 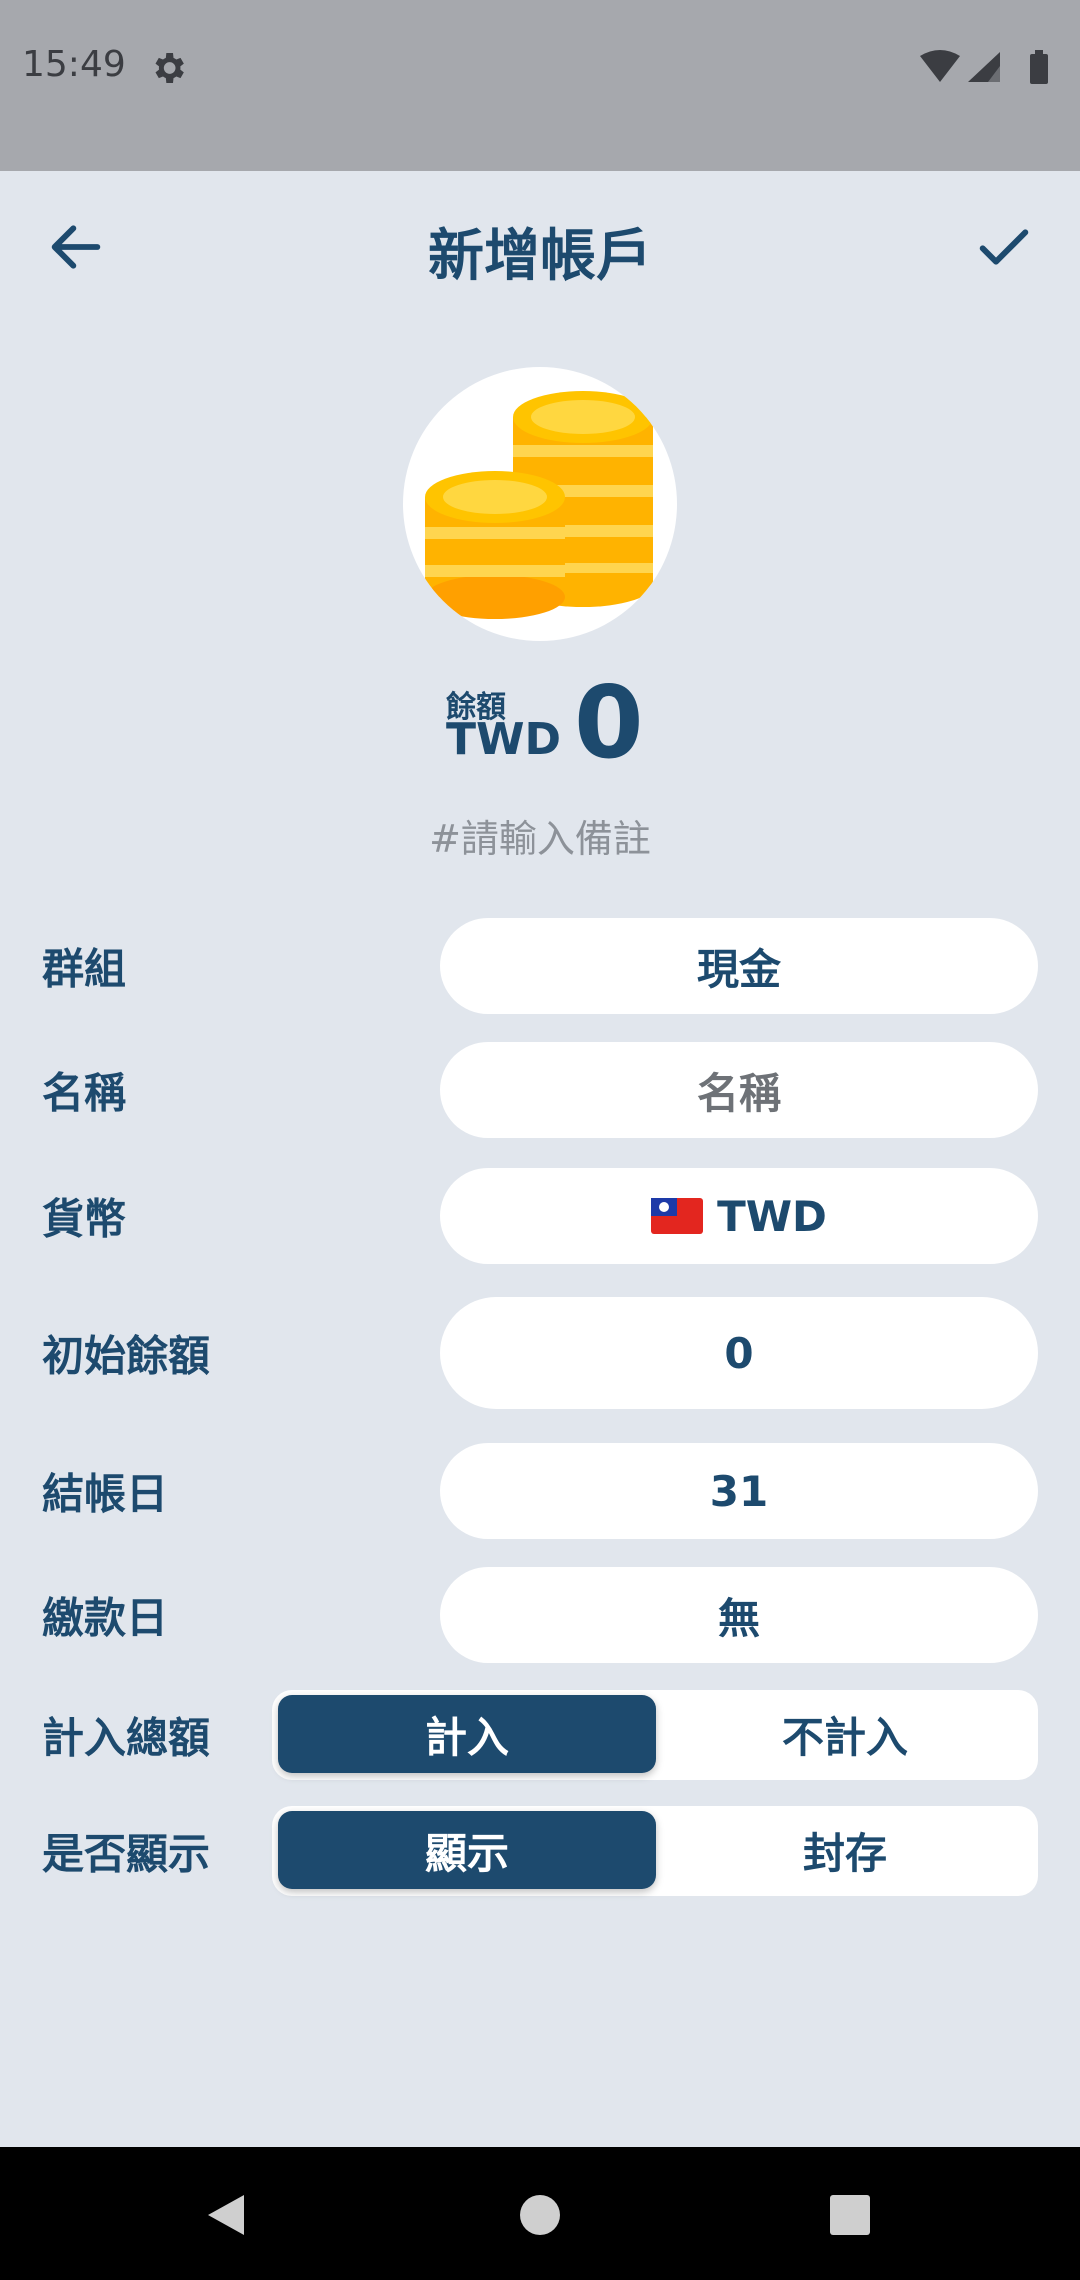 I want to click on currency-value: TWD, so click(x=772, y=1216).